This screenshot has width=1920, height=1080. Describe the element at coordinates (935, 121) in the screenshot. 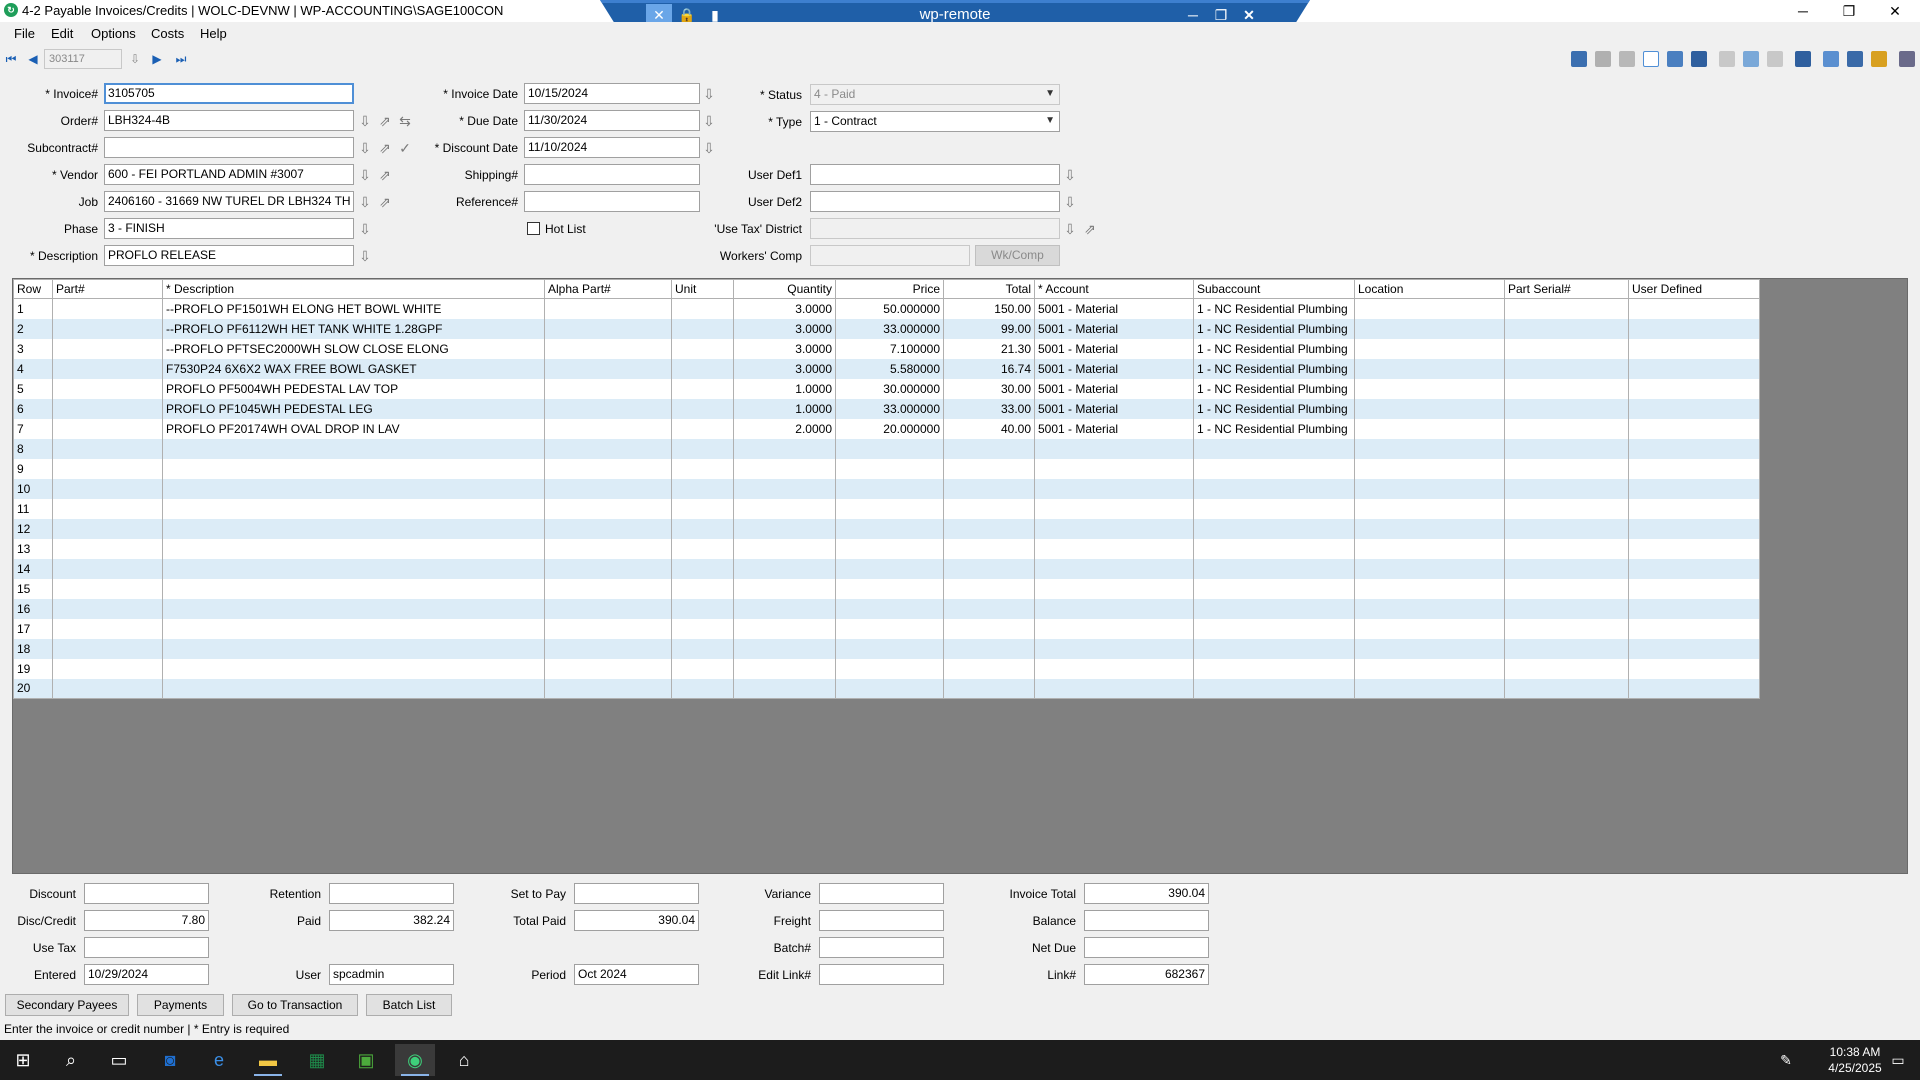

I see `type-select: 1 - Contract ▼` at that location.